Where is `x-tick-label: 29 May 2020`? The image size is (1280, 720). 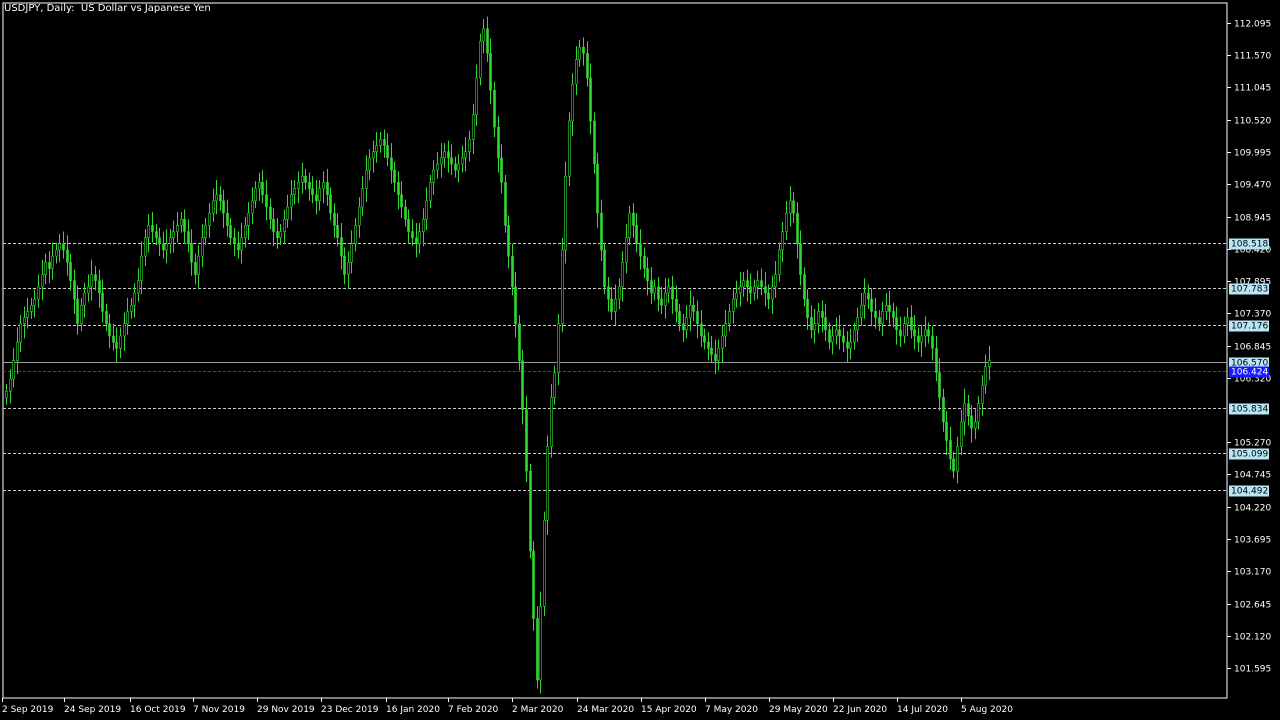
x-tick-label: 29 May 2020 is located at coordinates (798, 710).